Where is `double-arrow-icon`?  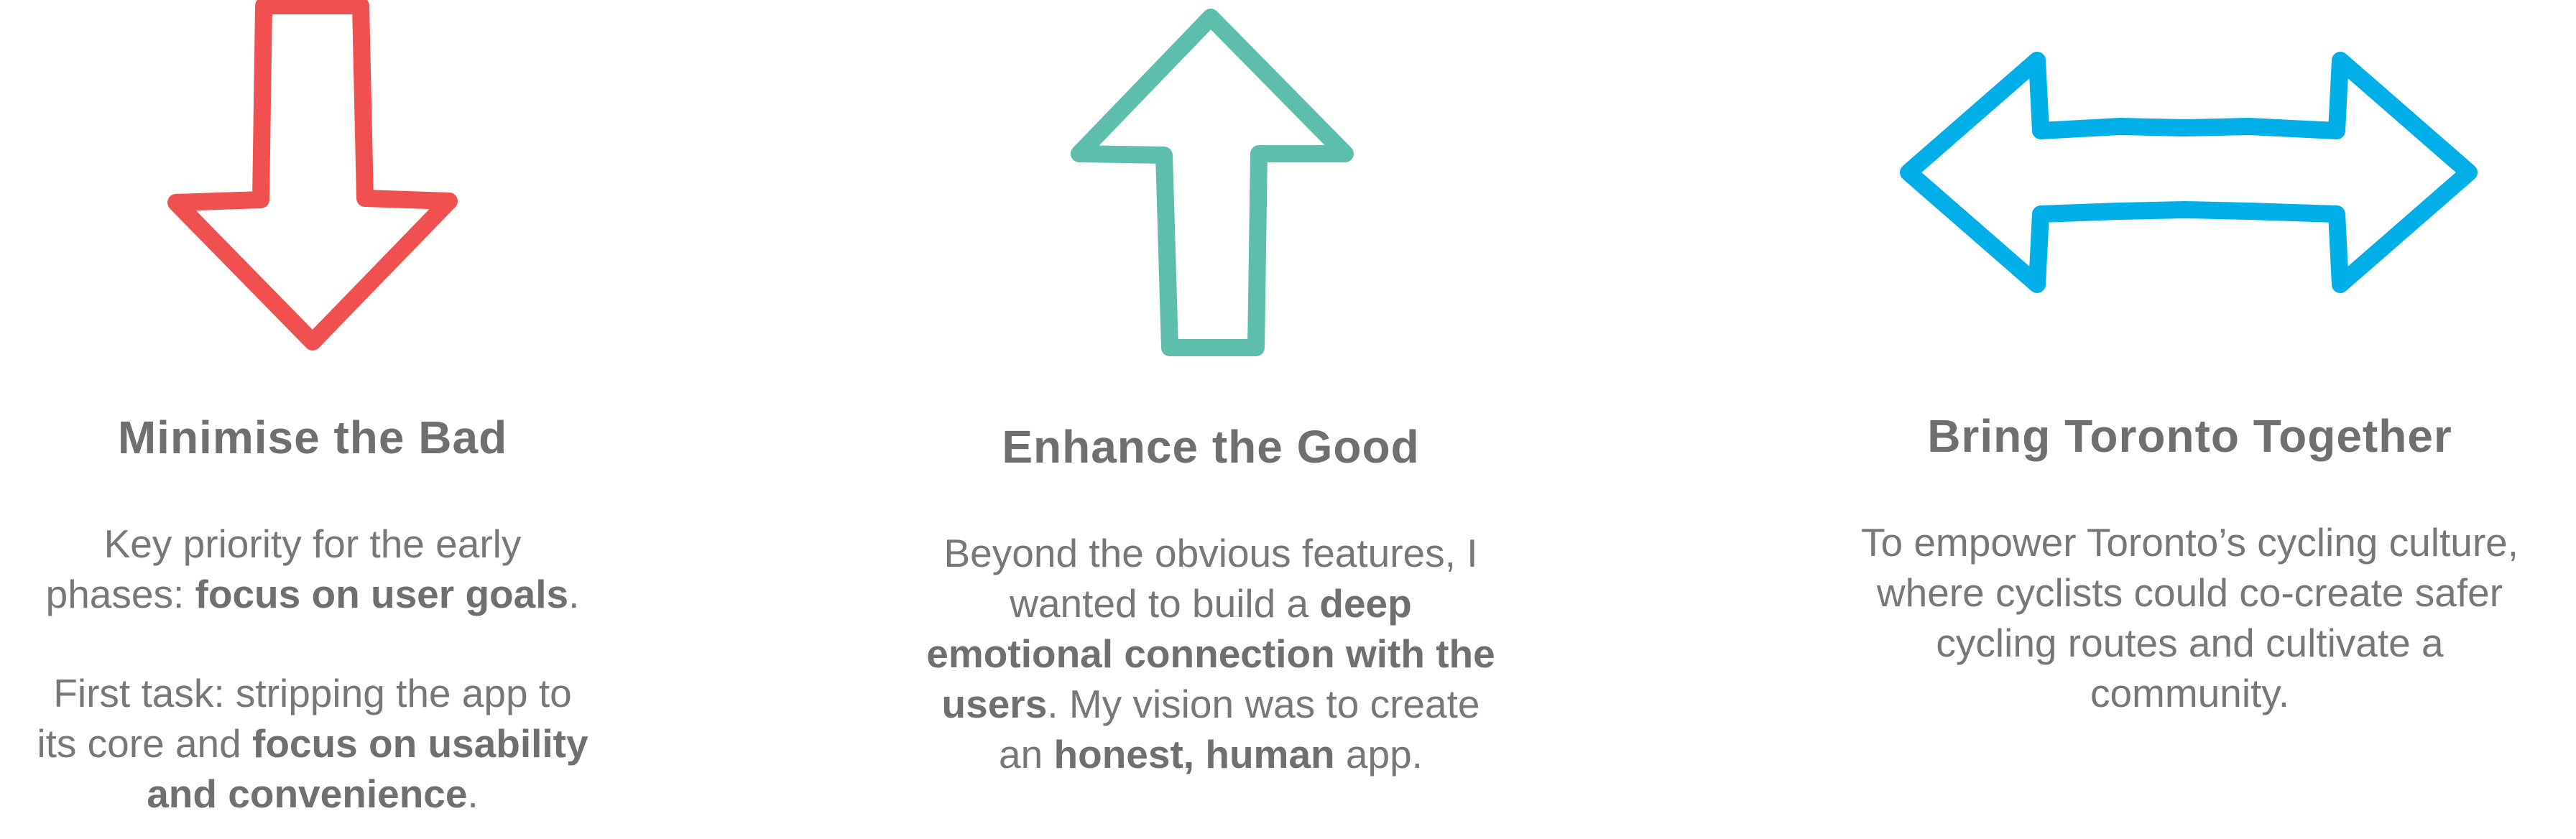 double-arrow-icon is located at coordinates (2189, 172).